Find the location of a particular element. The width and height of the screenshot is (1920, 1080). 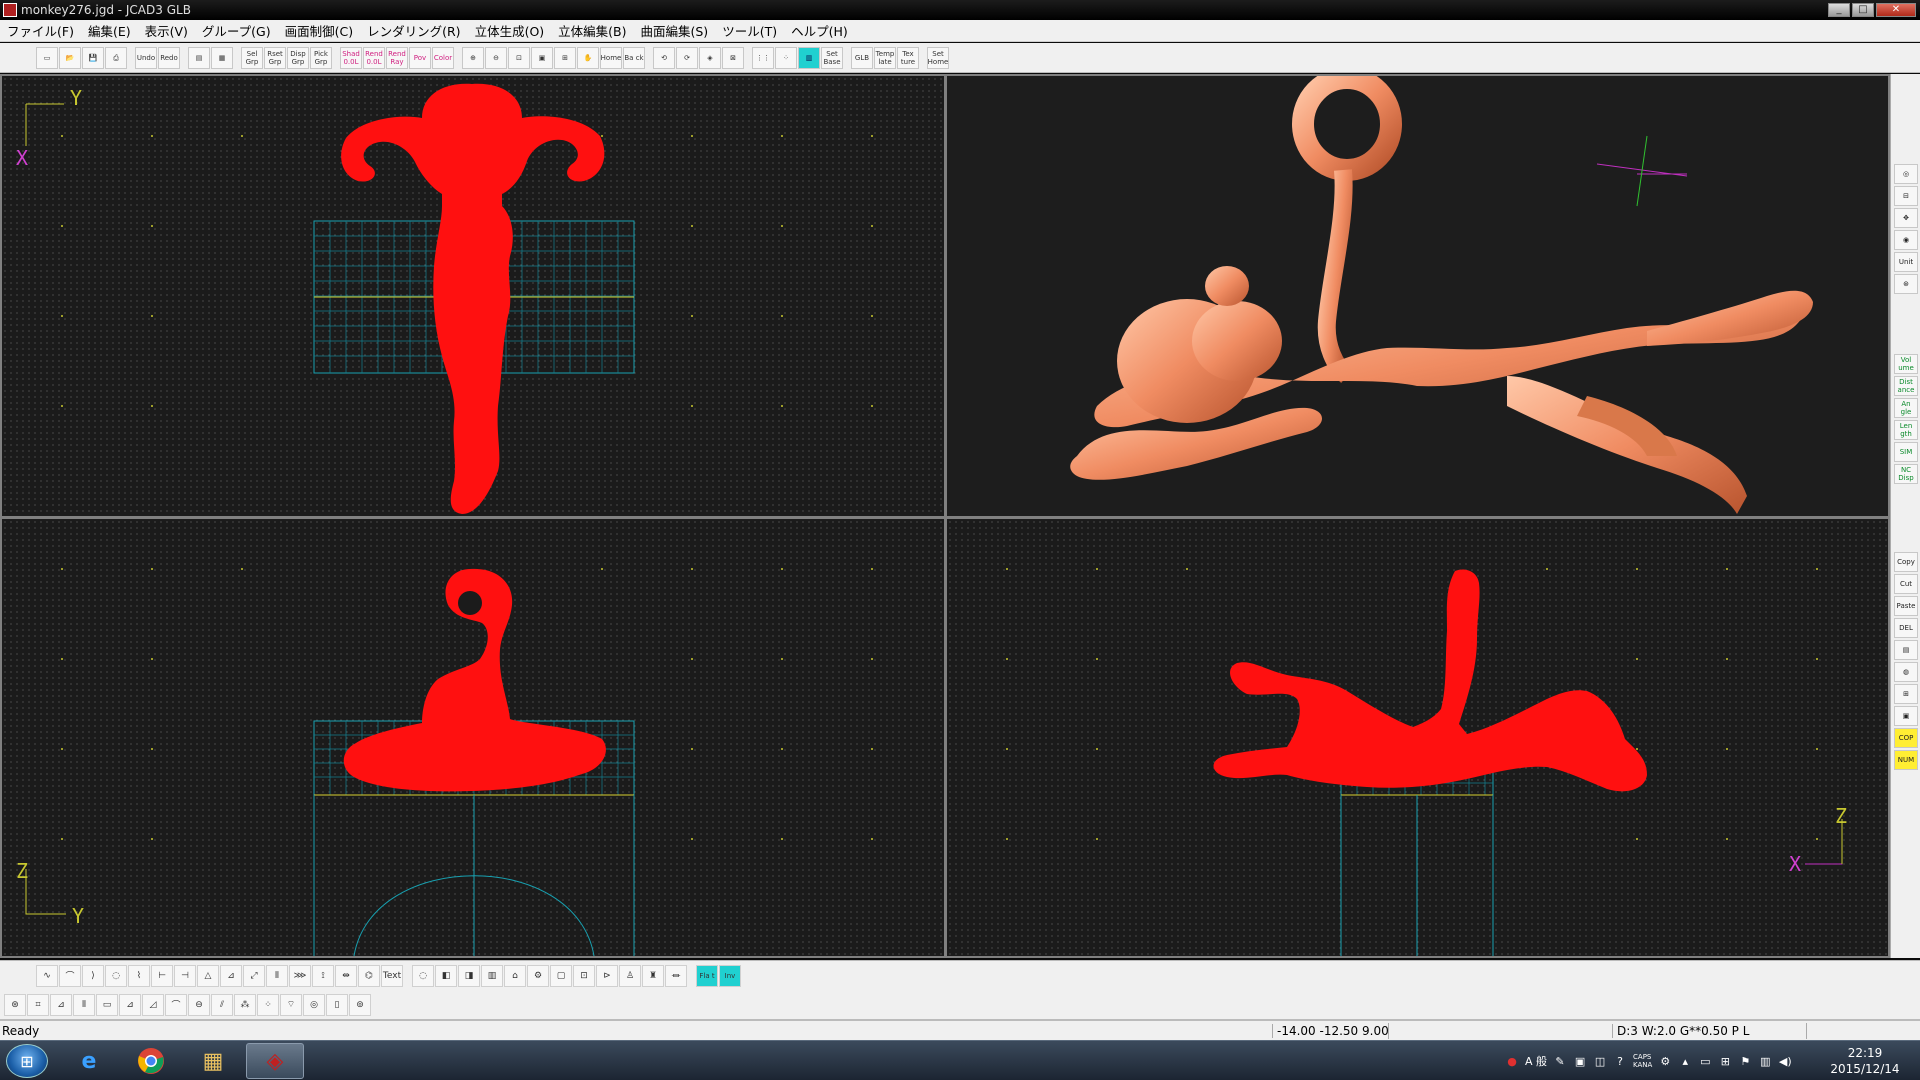

set-home-button: Set Home is located at coordinates (938, 57).